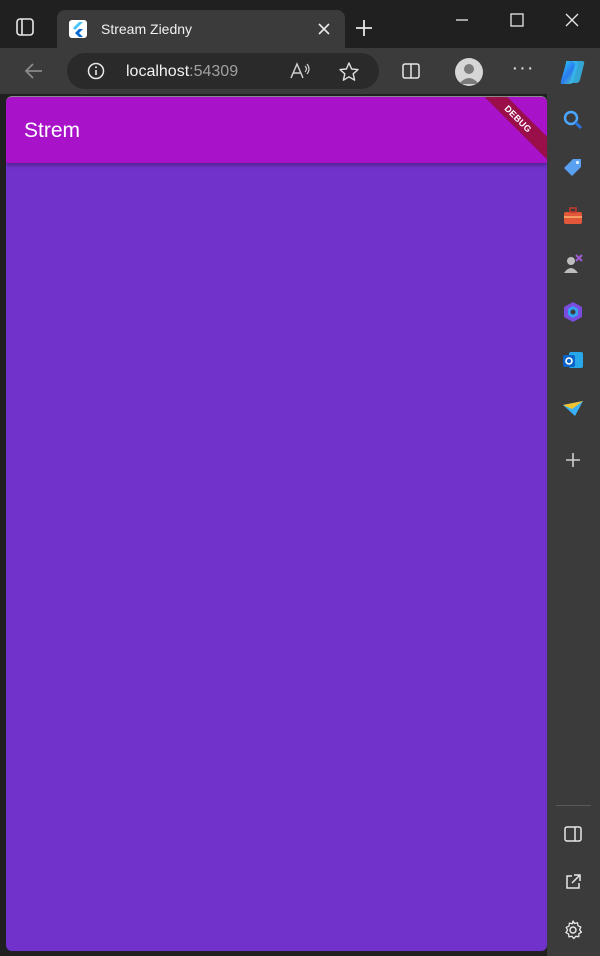 The width and height of the screenshot is (600, 956). Describe the element at coordinates (573, 120) in the screenshot. I see `search-icon` at that location.